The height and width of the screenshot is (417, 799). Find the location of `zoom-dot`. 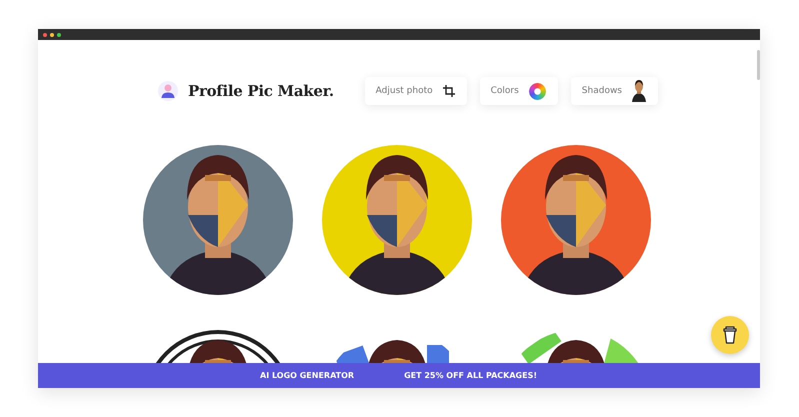

zoom-dot is located at coordinates (59, 34).